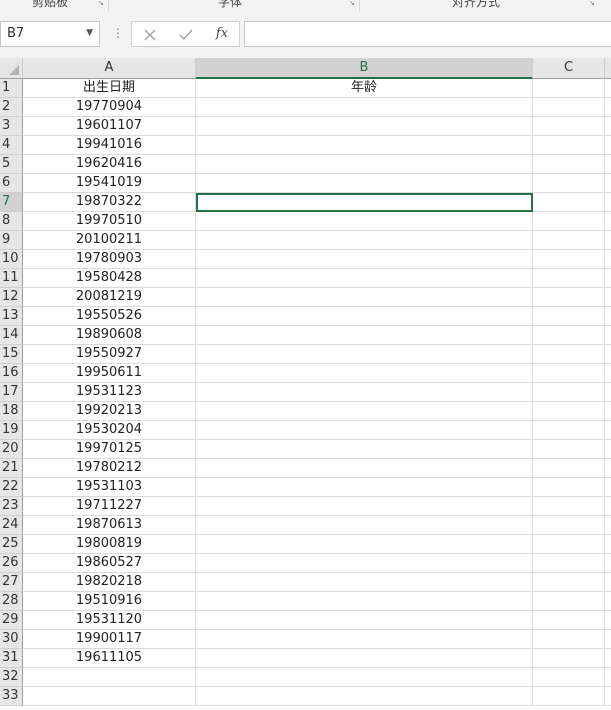 This screenshot has width=611, height=710. What do you see at coordinates (109, 202) in the screenshot?
I see `cell-a: 19870322` at bounding box center [109, 202].